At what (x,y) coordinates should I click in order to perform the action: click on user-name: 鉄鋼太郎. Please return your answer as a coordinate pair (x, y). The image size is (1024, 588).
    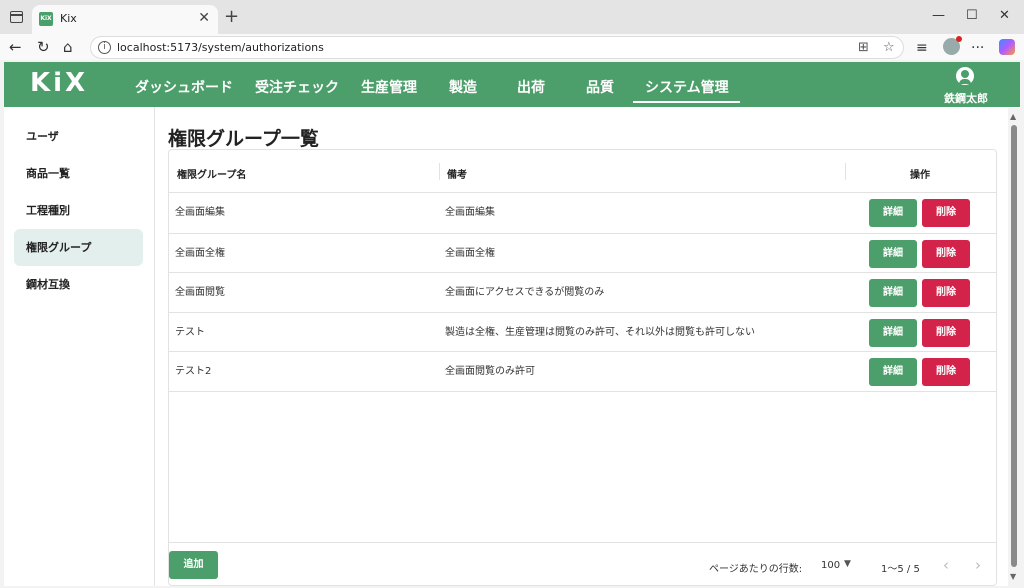
    Looking at the image, I should click on (966, 98).